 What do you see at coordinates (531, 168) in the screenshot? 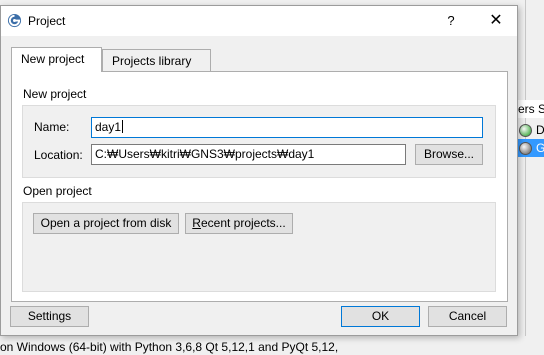
I see `background-window-edge` at bounding box center [531, 168].